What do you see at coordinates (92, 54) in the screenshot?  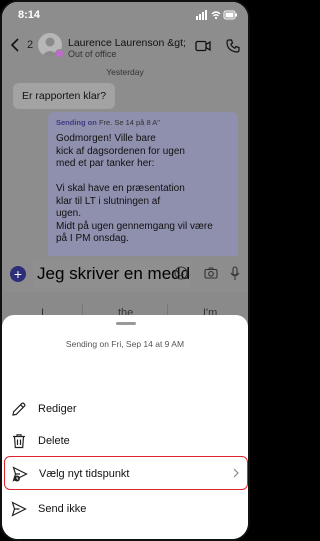 I see `contact-status: Out of office` at bounding box center [92, 54].